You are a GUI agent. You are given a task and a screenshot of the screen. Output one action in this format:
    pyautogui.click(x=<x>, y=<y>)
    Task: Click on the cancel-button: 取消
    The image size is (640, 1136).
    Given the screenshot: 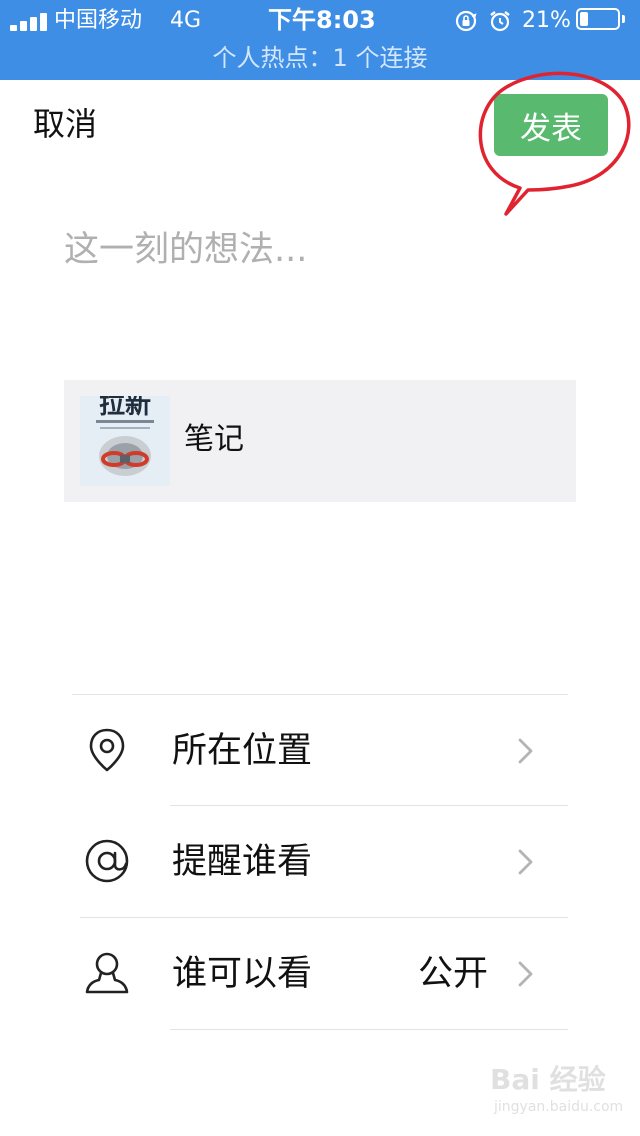 What is the action you would take?
    pyautogui.click(x=65, y=124)
    